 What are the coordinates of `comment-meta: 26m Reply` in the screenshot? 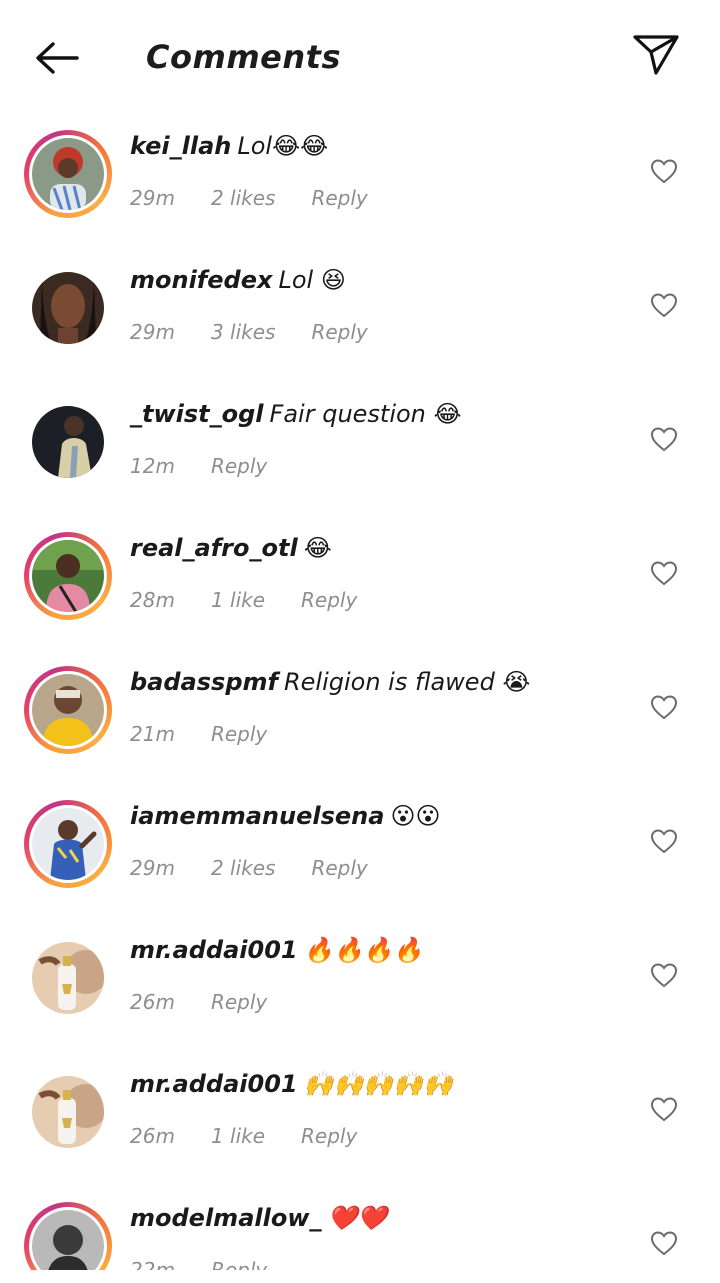 It's located at (216, 1002).